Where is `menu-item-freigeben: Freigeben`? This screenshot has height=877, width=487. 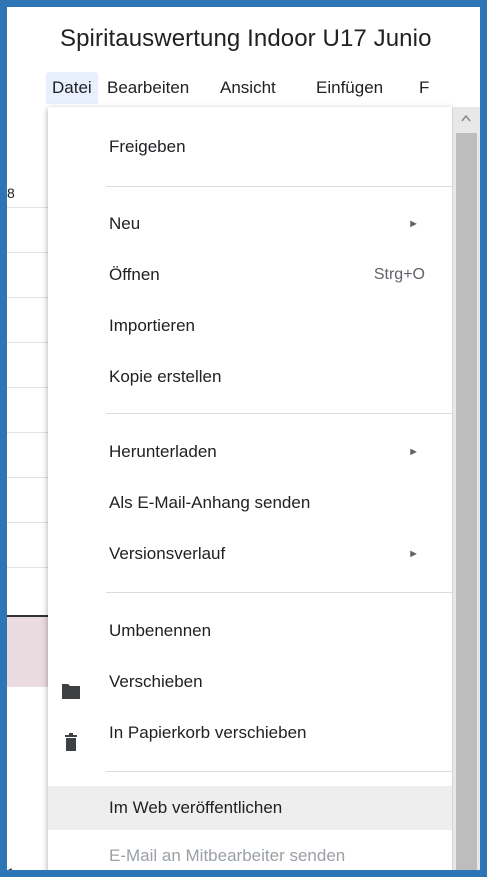
menu-item-freigeben: Freigeben is located at coordinates (250, 147).